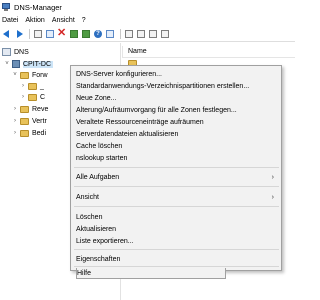 The width and height of the screenshot is (320, 300). I want to click on delete-x-icon: ✕, so click(62, 33).